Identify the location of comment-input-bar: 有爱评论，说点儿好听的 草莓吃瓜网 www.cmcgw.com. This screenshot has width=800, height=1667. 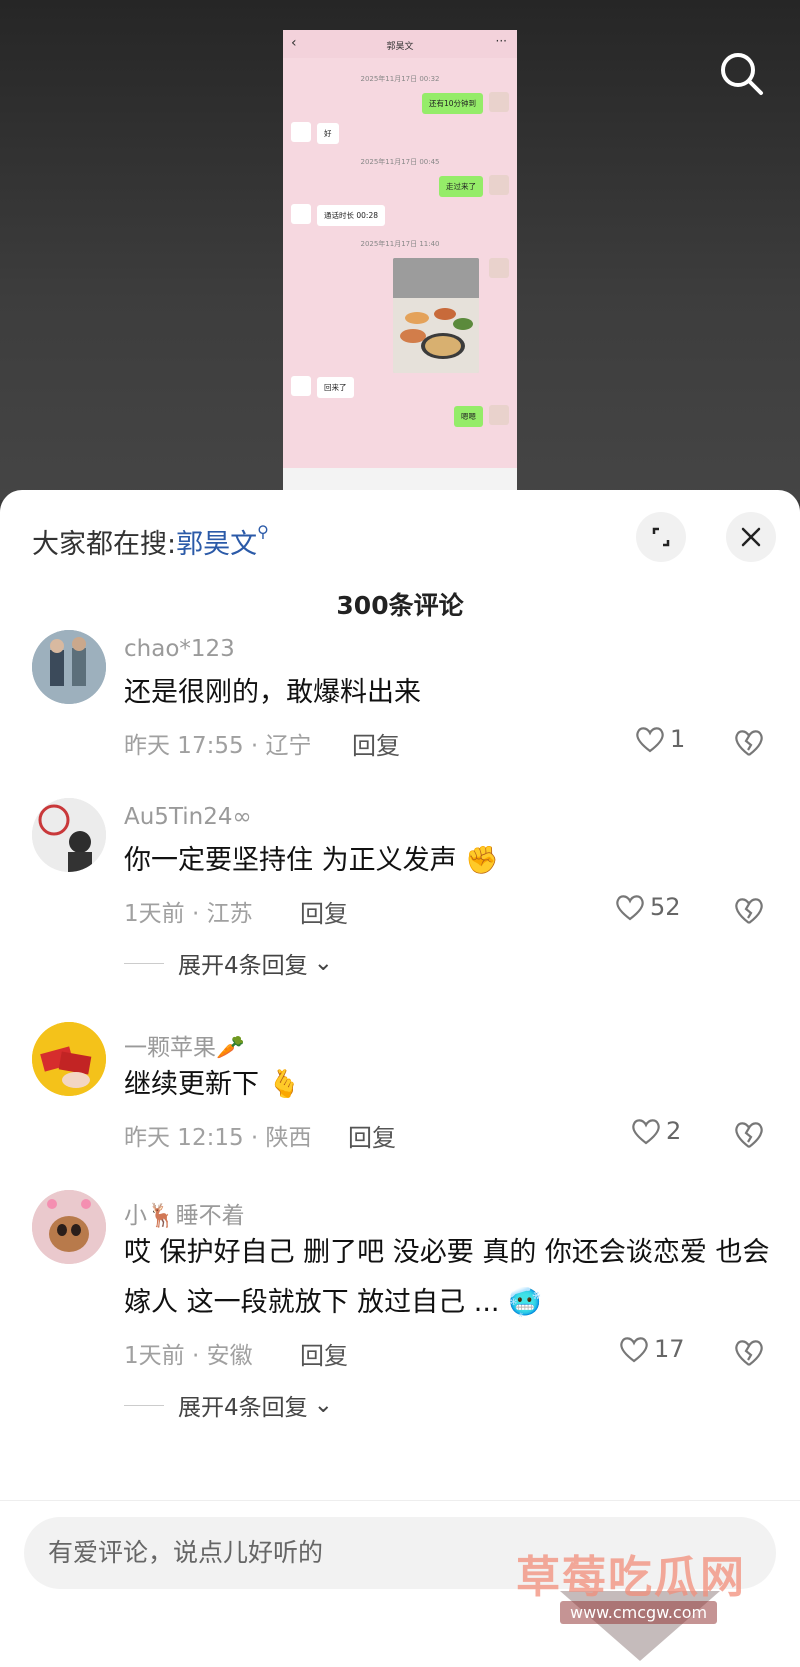
(400, 1583).